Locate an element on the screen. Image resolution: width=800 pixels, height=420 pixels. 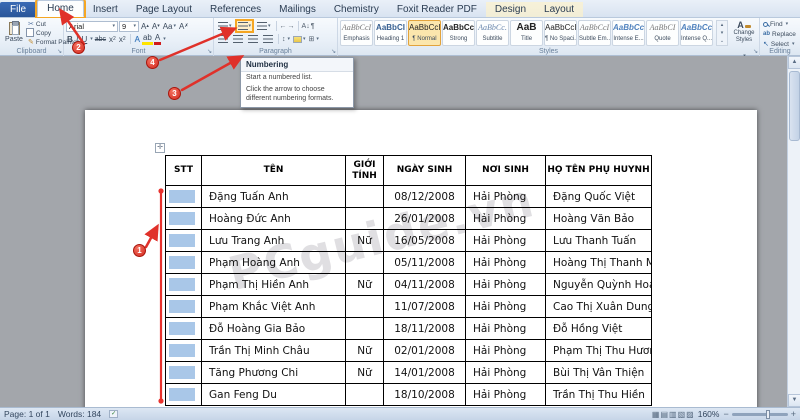
font-family-select: Arial ▾ is located at coordinates (92, 26).